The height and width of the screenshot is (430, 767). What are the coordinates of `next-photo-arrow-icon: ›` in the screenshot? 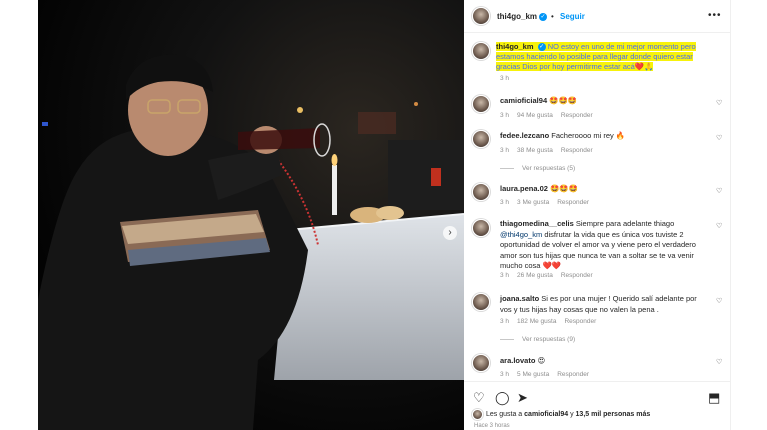 It's located at (450, 233).